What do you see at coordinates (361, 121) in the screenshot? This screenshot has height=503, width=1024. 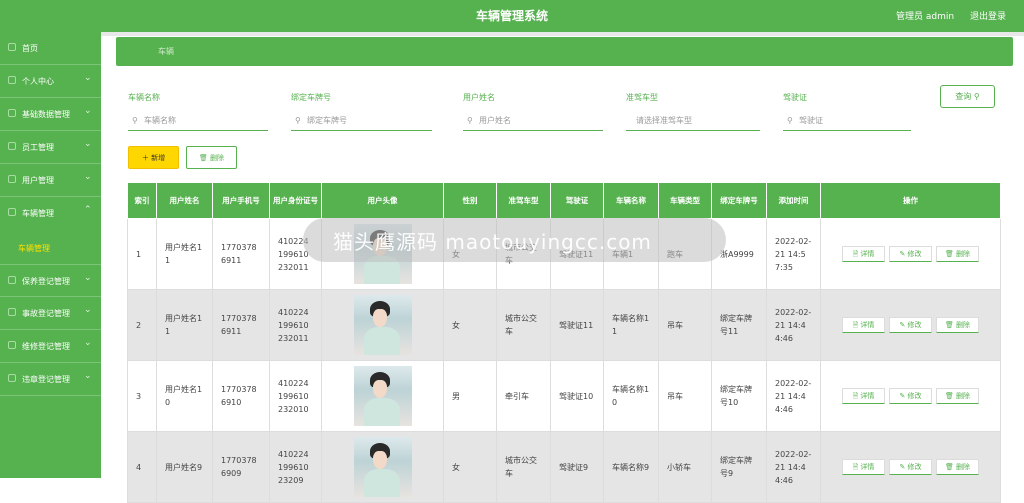 I see `plate-input` at bounding box center [361, 121].